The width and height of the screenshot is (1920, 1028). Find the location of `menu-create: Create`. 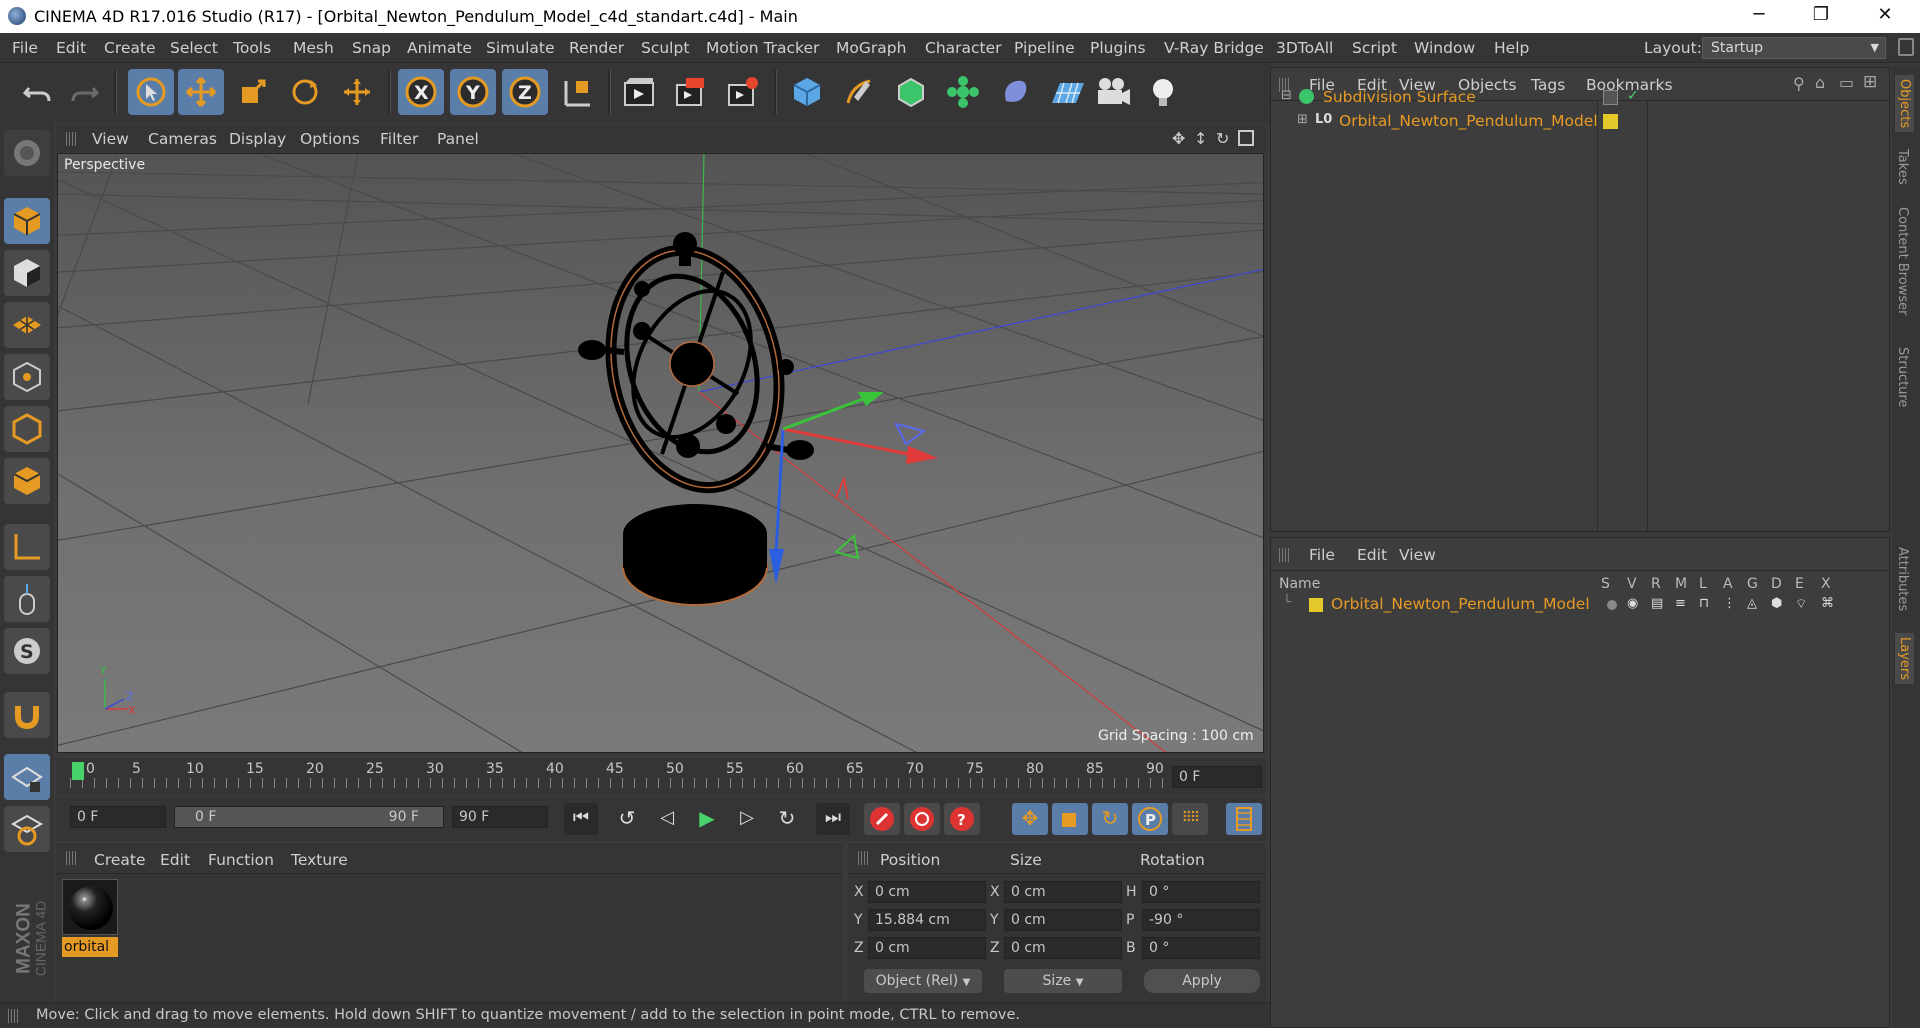

menu-create: Create is located at coordinates (130, 48).